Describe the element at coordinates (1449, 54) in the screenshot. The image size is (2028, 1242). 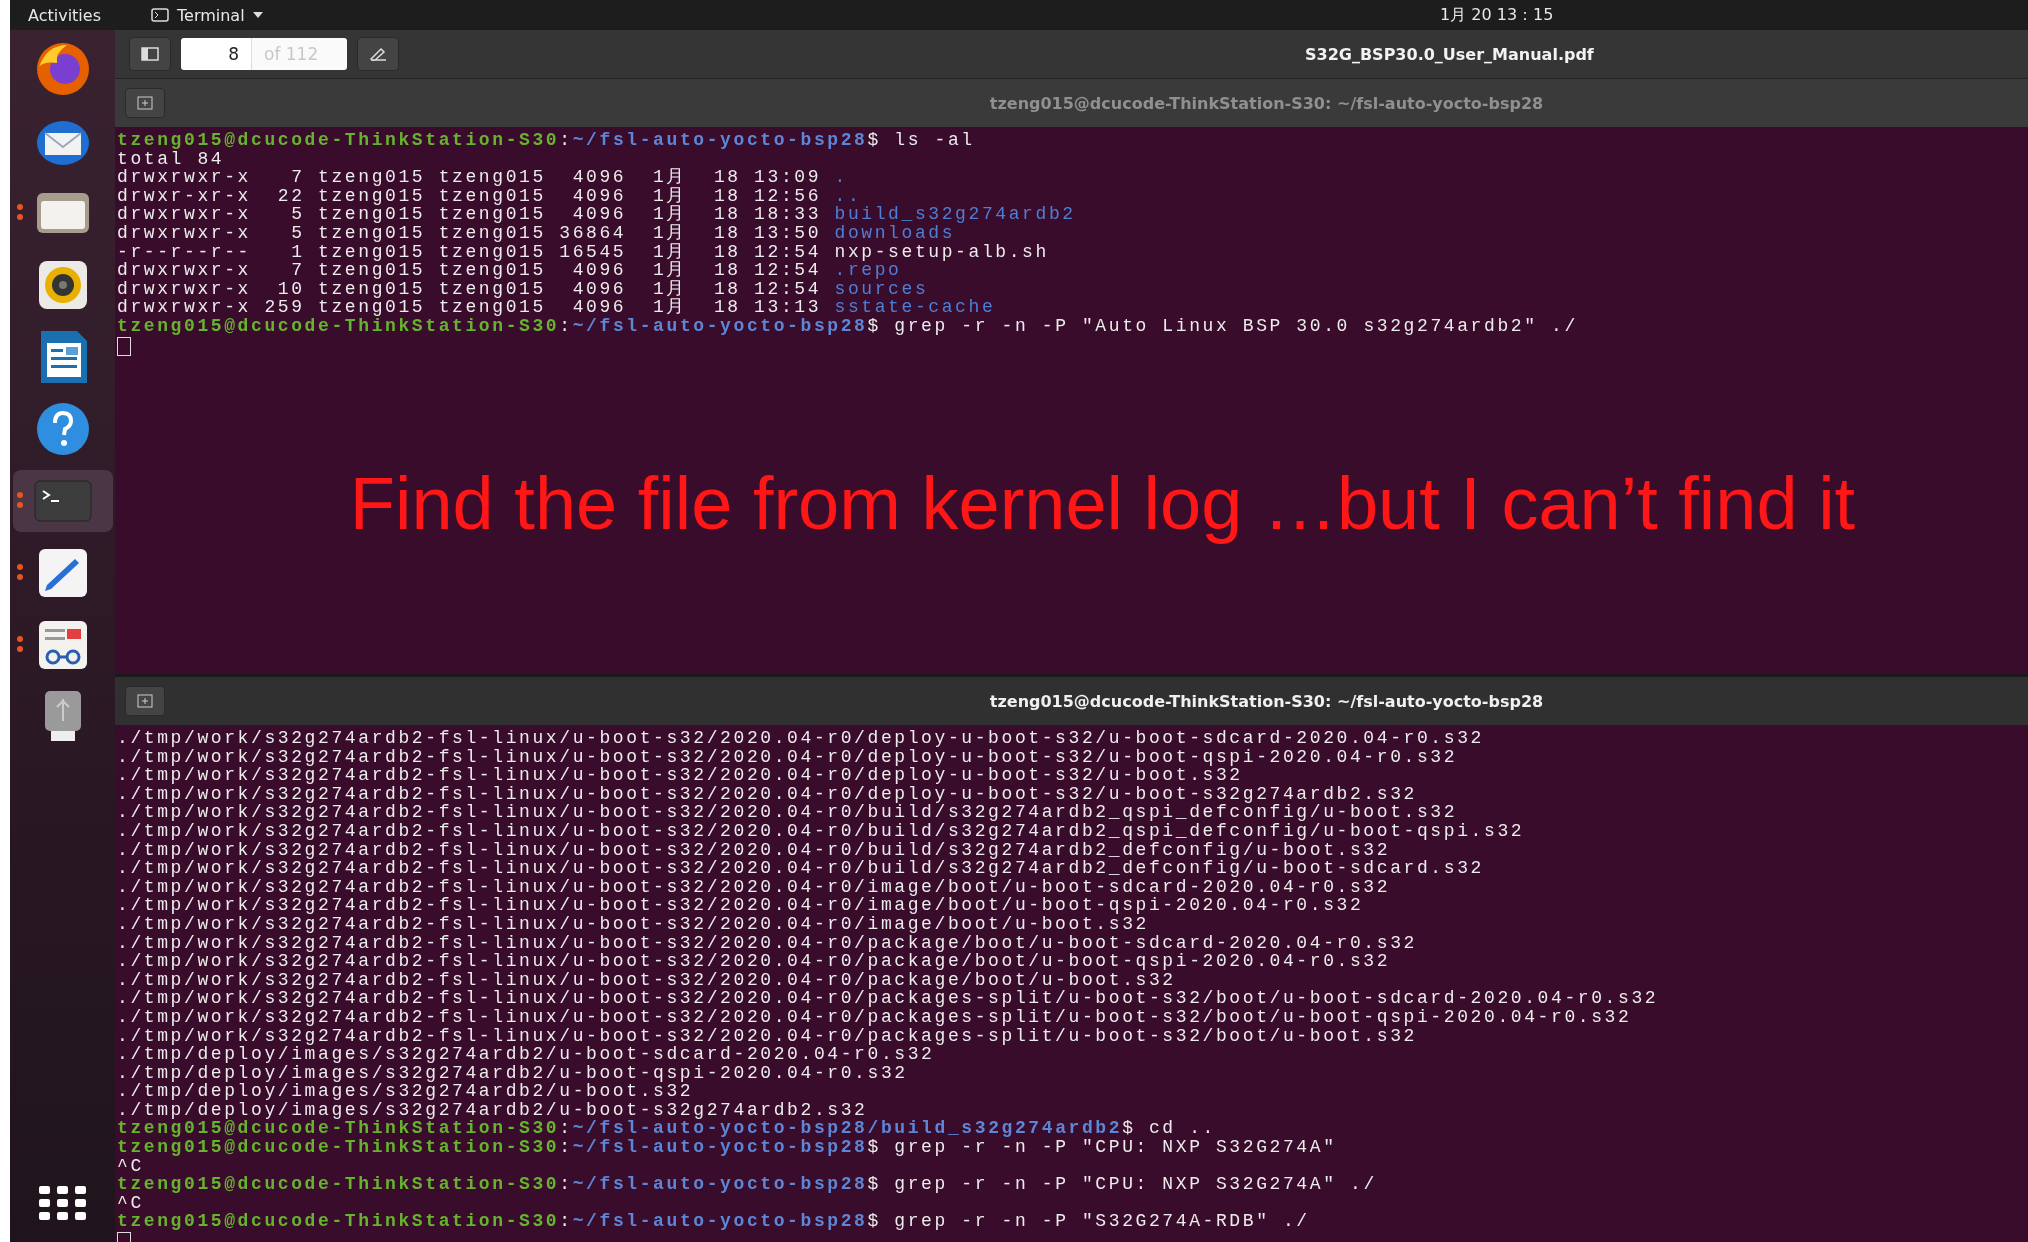
I see `document-title: S32G_BSP30.0_User_Manual.pdf` at that location.